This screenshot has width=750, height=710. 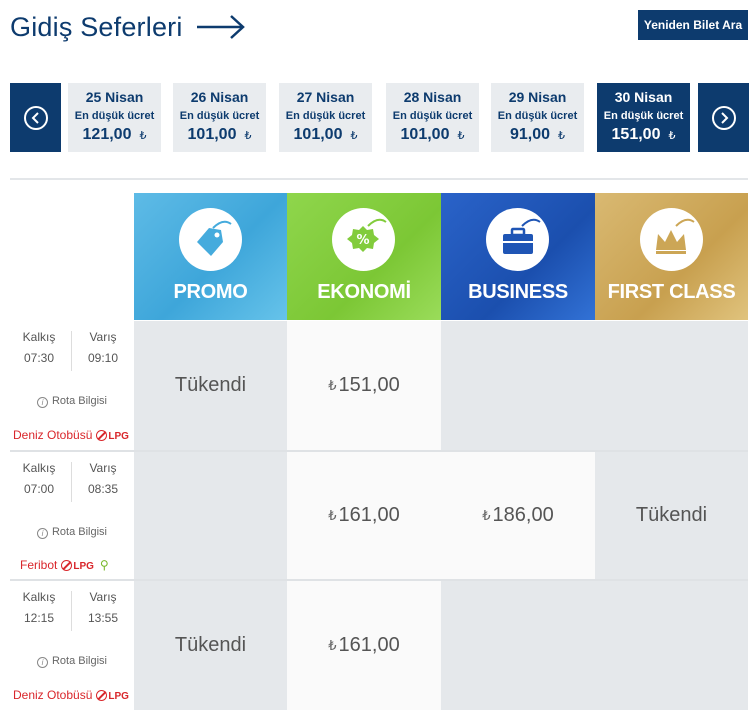 I want to click on arrival-time: Varış 09:10, so click(x=103, y=347).